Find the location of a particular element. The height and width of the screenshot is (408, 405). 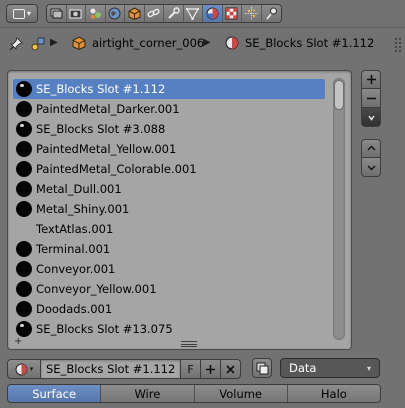

arrow-up-icon is located at coordinates (371, 148).